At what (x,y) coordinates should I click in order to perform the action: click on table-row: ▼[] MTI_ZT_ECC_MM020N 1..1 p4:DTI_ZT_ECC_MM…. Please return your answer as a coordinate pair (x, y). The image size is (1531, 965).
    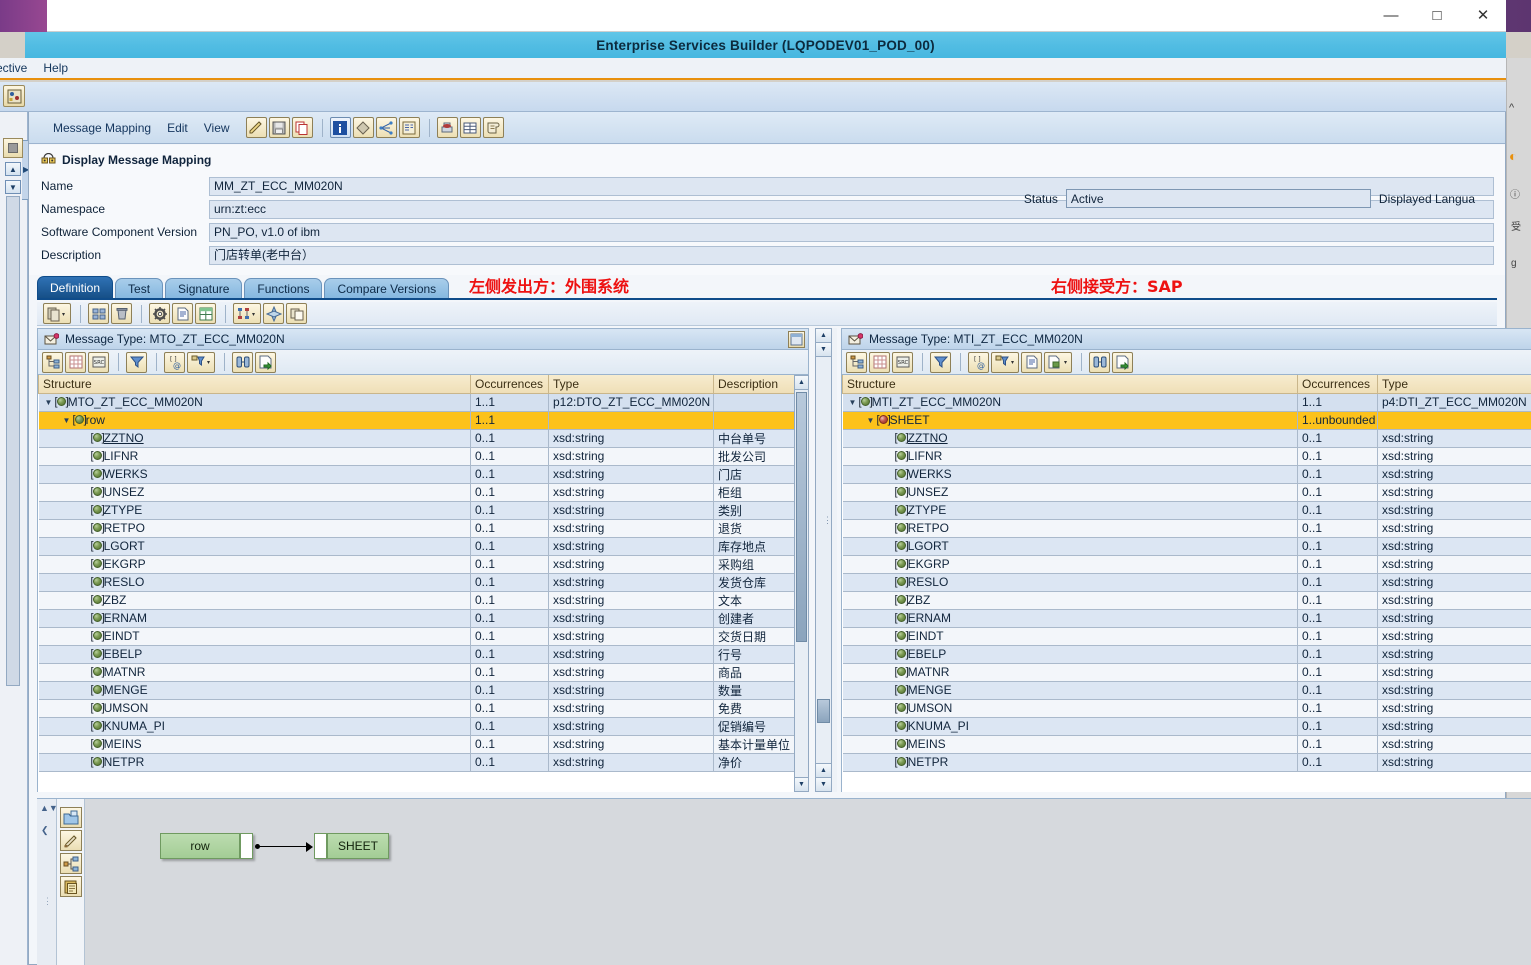
    Looking at the image, I should click on (1186, 402).